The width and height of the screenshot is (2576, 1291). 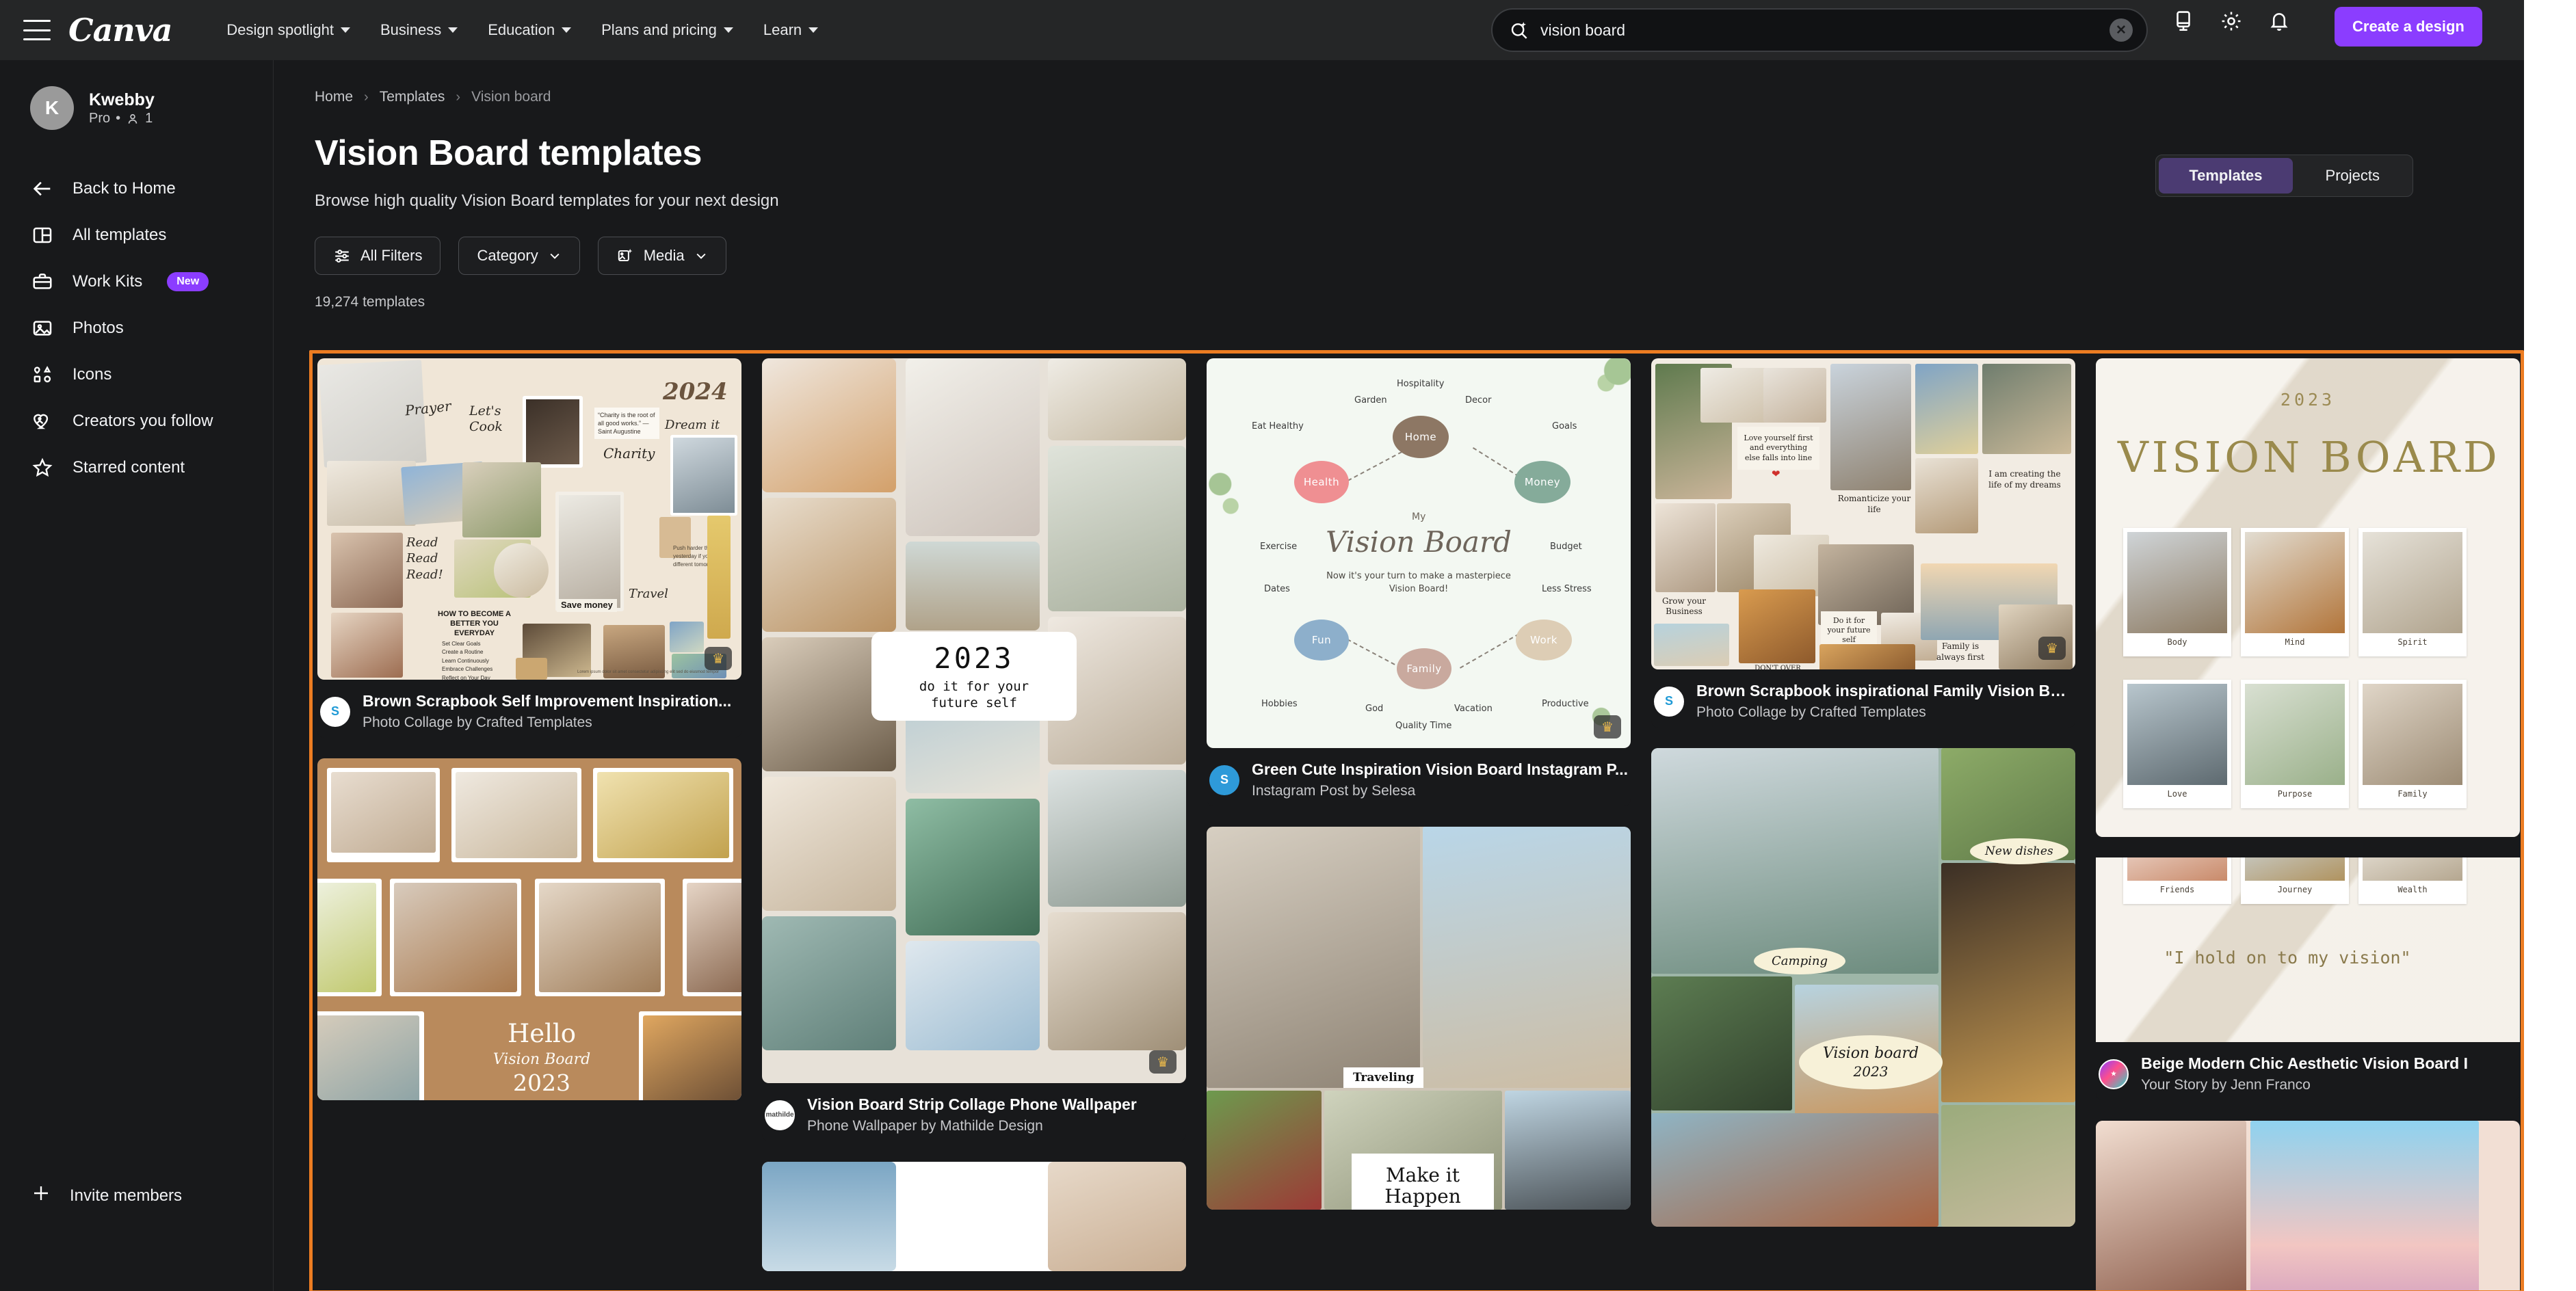 I want to click on collage-caption: do it for your future self, so click(x=974, y=694).